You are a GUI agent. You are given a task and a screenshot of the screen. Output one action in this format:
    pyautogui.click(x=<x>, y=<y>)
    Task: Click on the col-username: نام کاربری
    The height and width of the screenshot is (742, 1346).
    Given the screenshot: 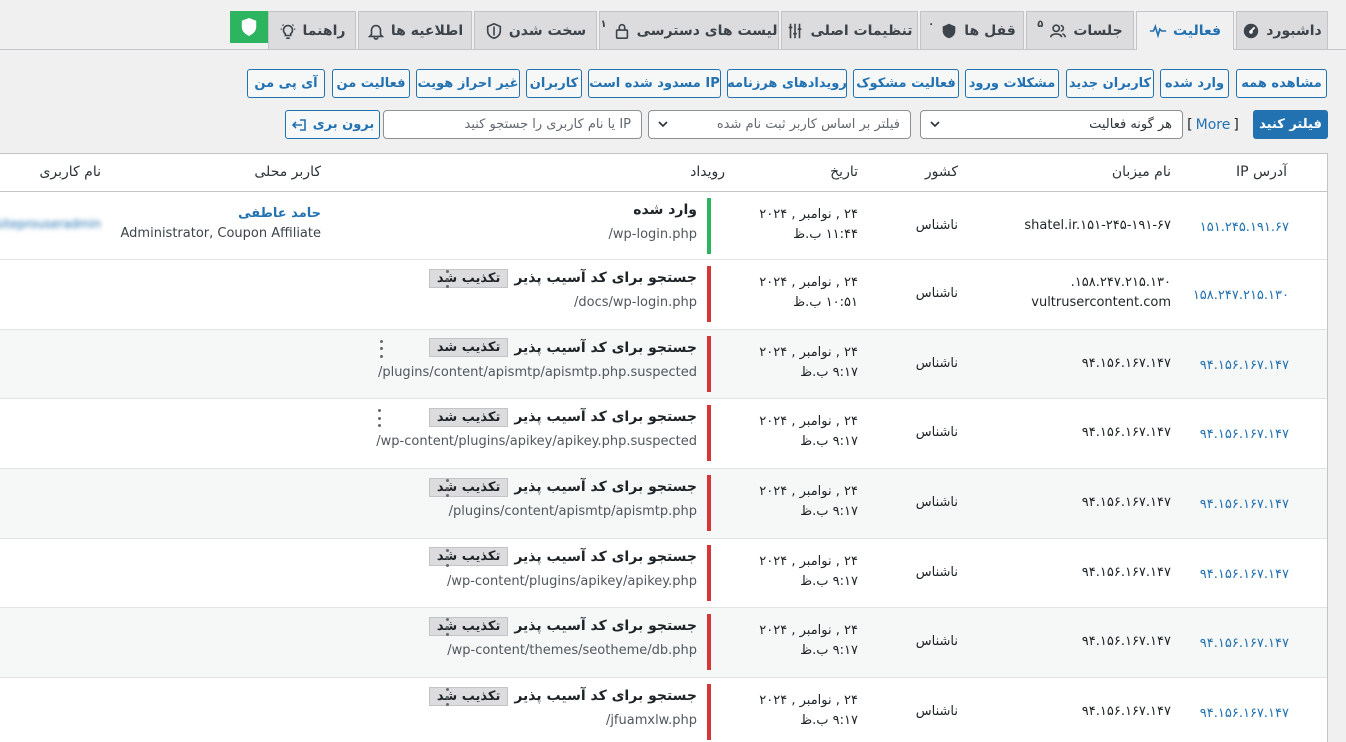 What is the action you would take?
    pyautogui.click(x=70, y=172)
    